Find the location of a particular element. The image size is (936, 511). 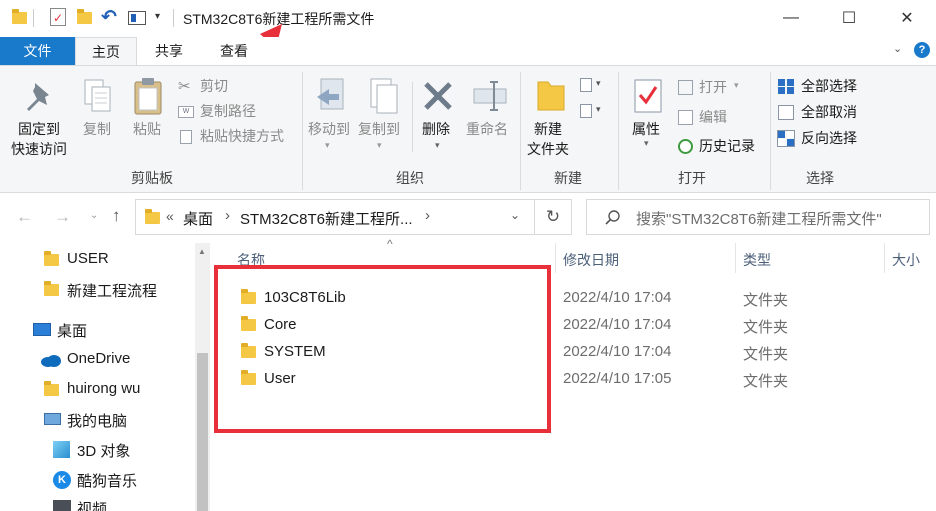

search-placeholder: 搜索"STM32C8T6新建工程所需文件" is located at coordinates (759, 219).